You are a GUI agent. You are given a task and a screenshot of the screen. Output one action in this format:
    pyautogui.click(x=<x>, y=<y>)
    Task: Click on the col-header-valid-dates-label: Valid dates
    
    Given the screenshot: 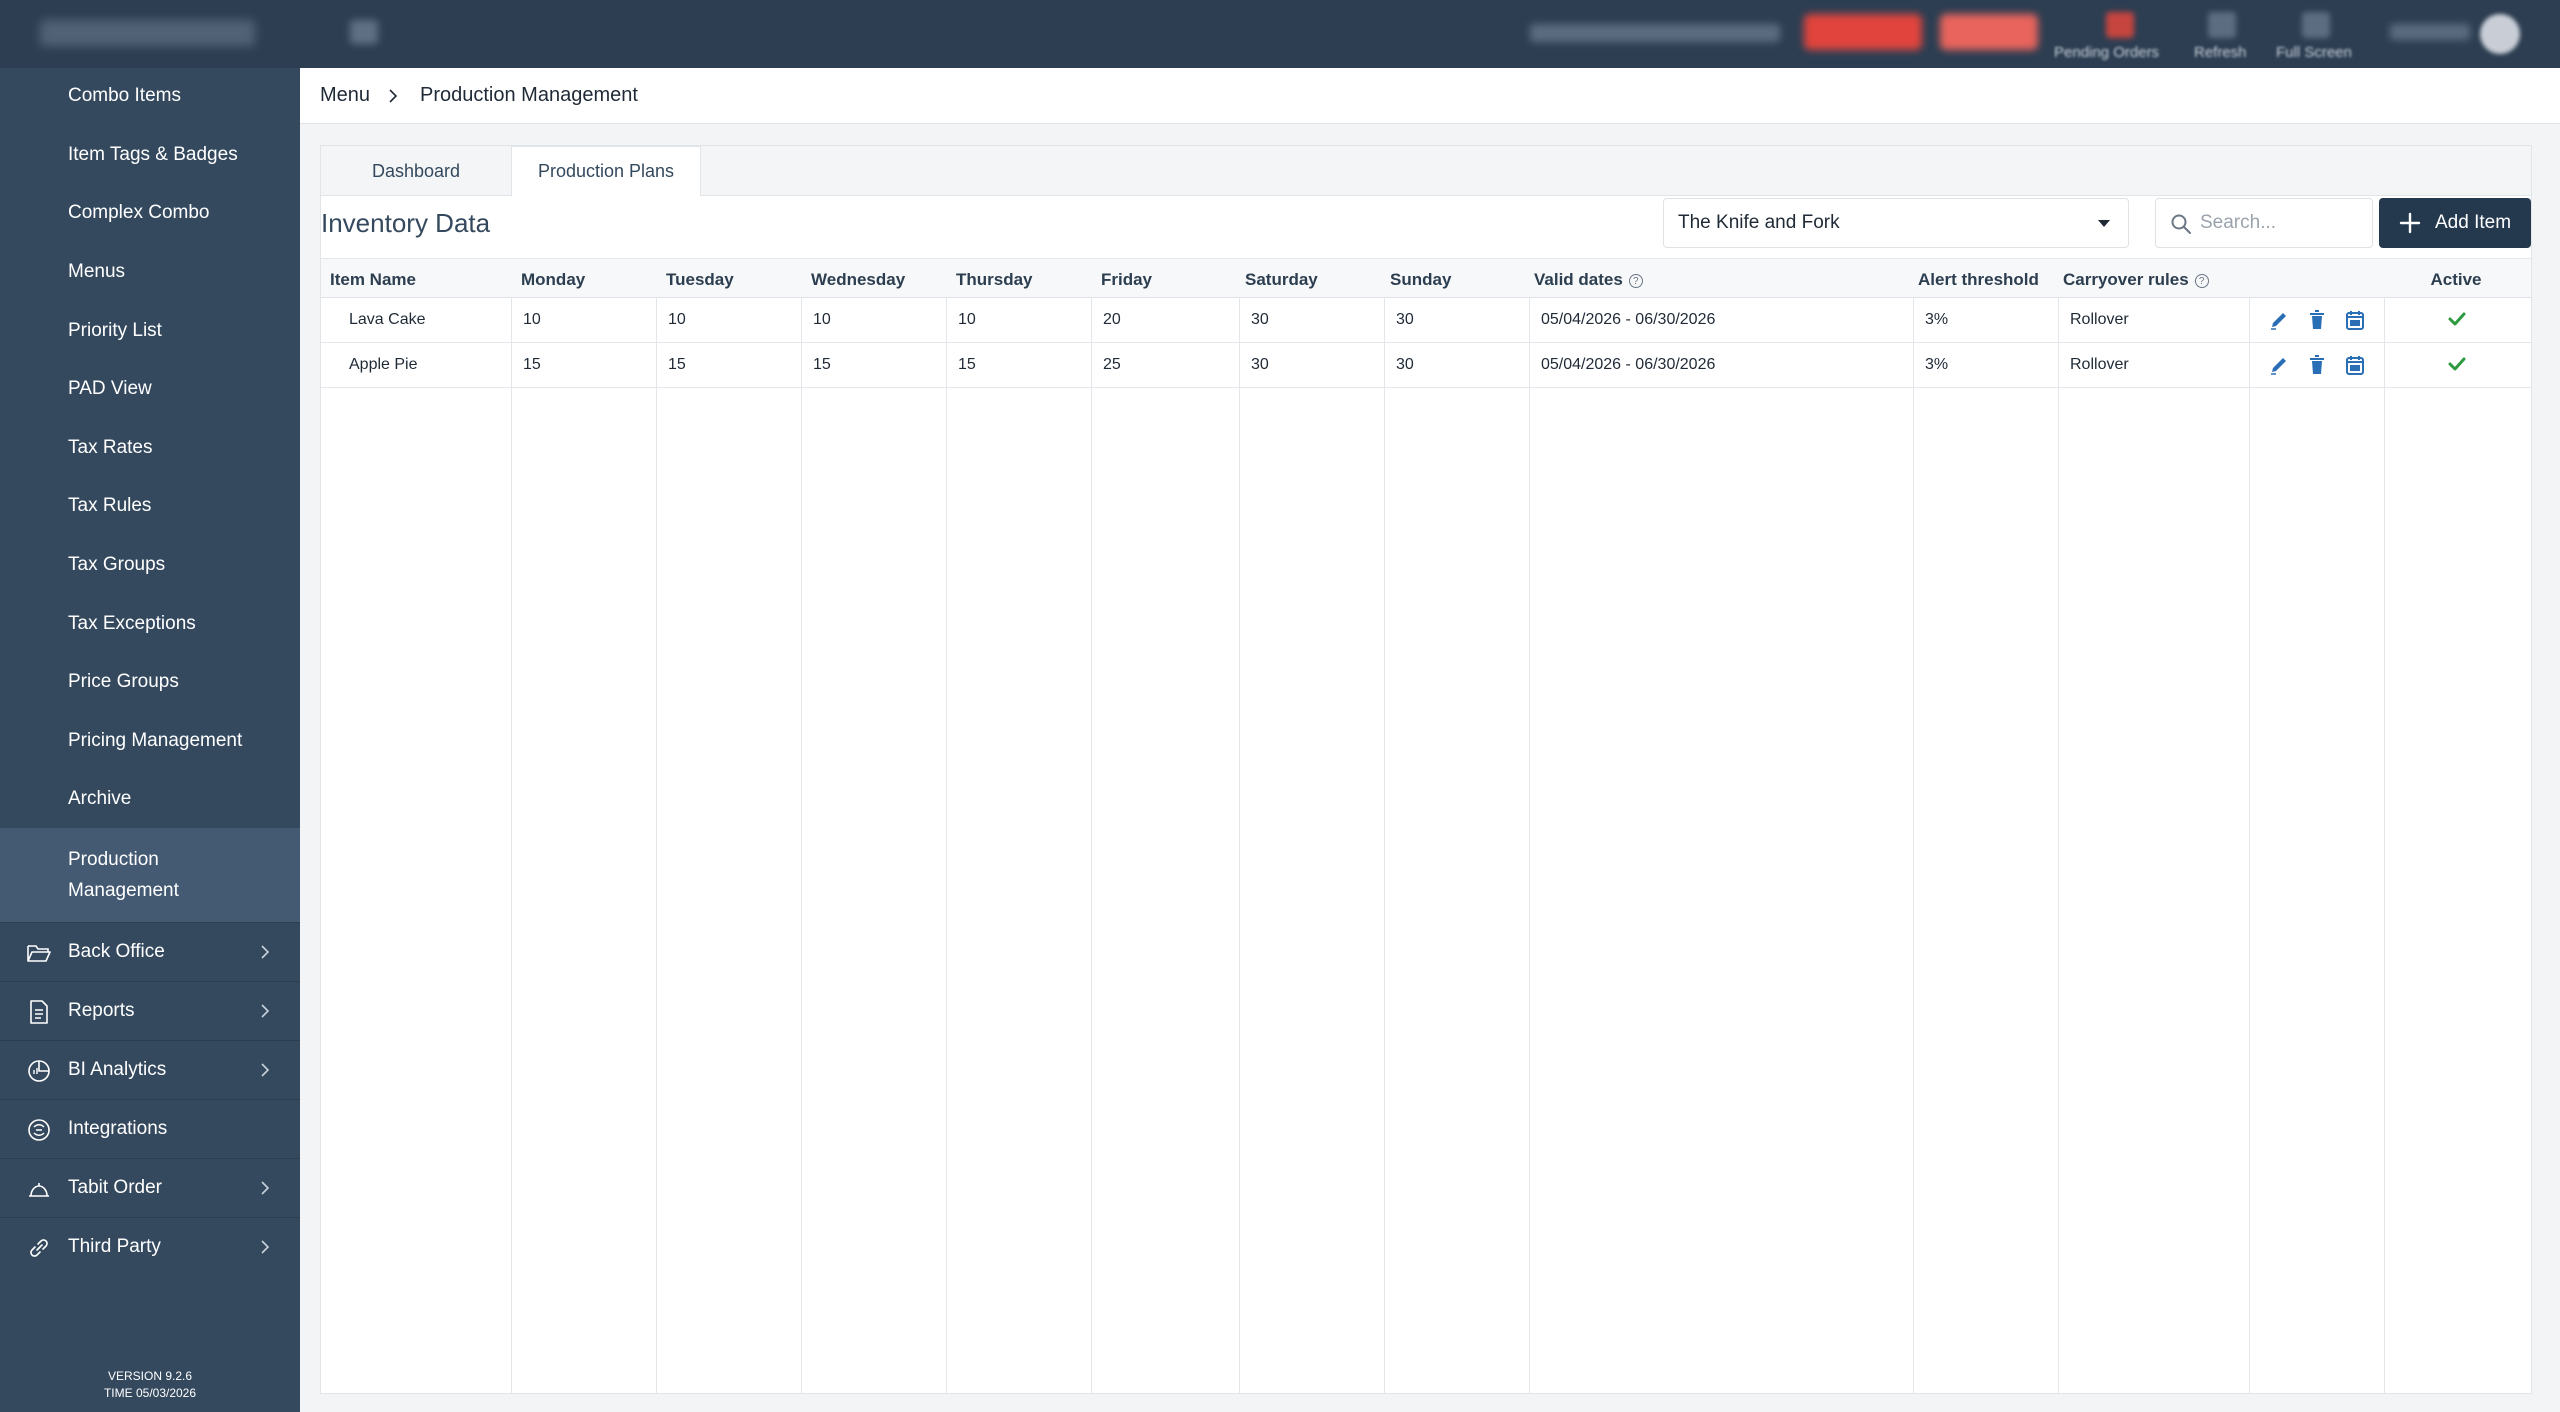 What is the action you would take?
    pyautogui.click(x=1578, y=279)
    